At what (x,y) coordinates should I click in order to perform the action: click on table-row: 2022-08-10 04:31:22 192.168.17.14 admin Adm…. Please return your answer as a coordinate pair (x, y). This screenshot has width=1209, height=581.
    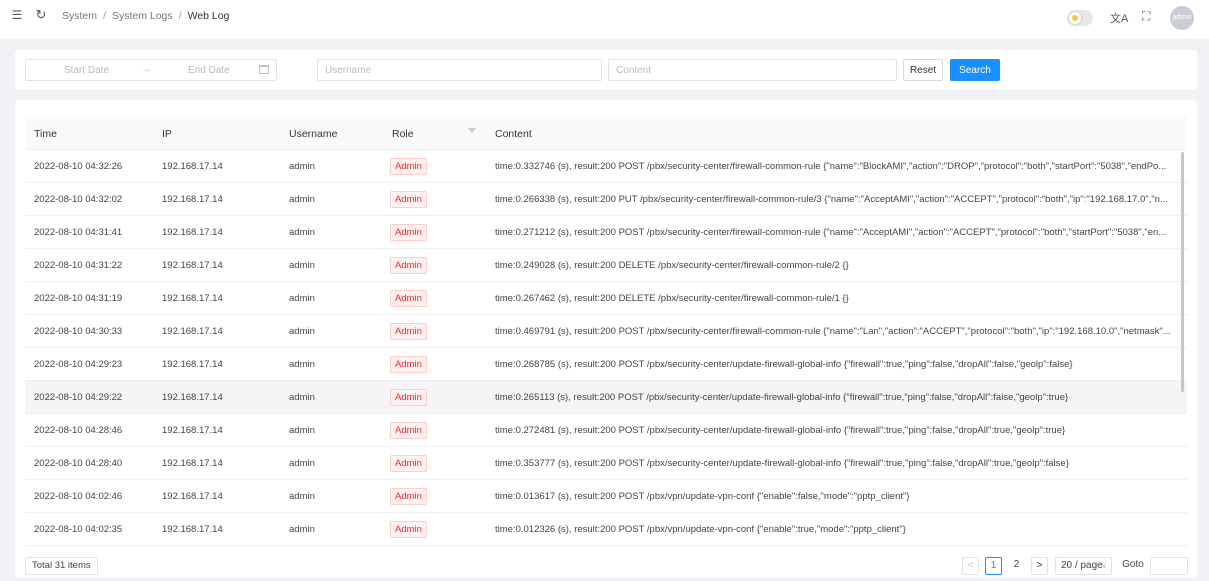
    Looking at the image, I should click on (606, 265).